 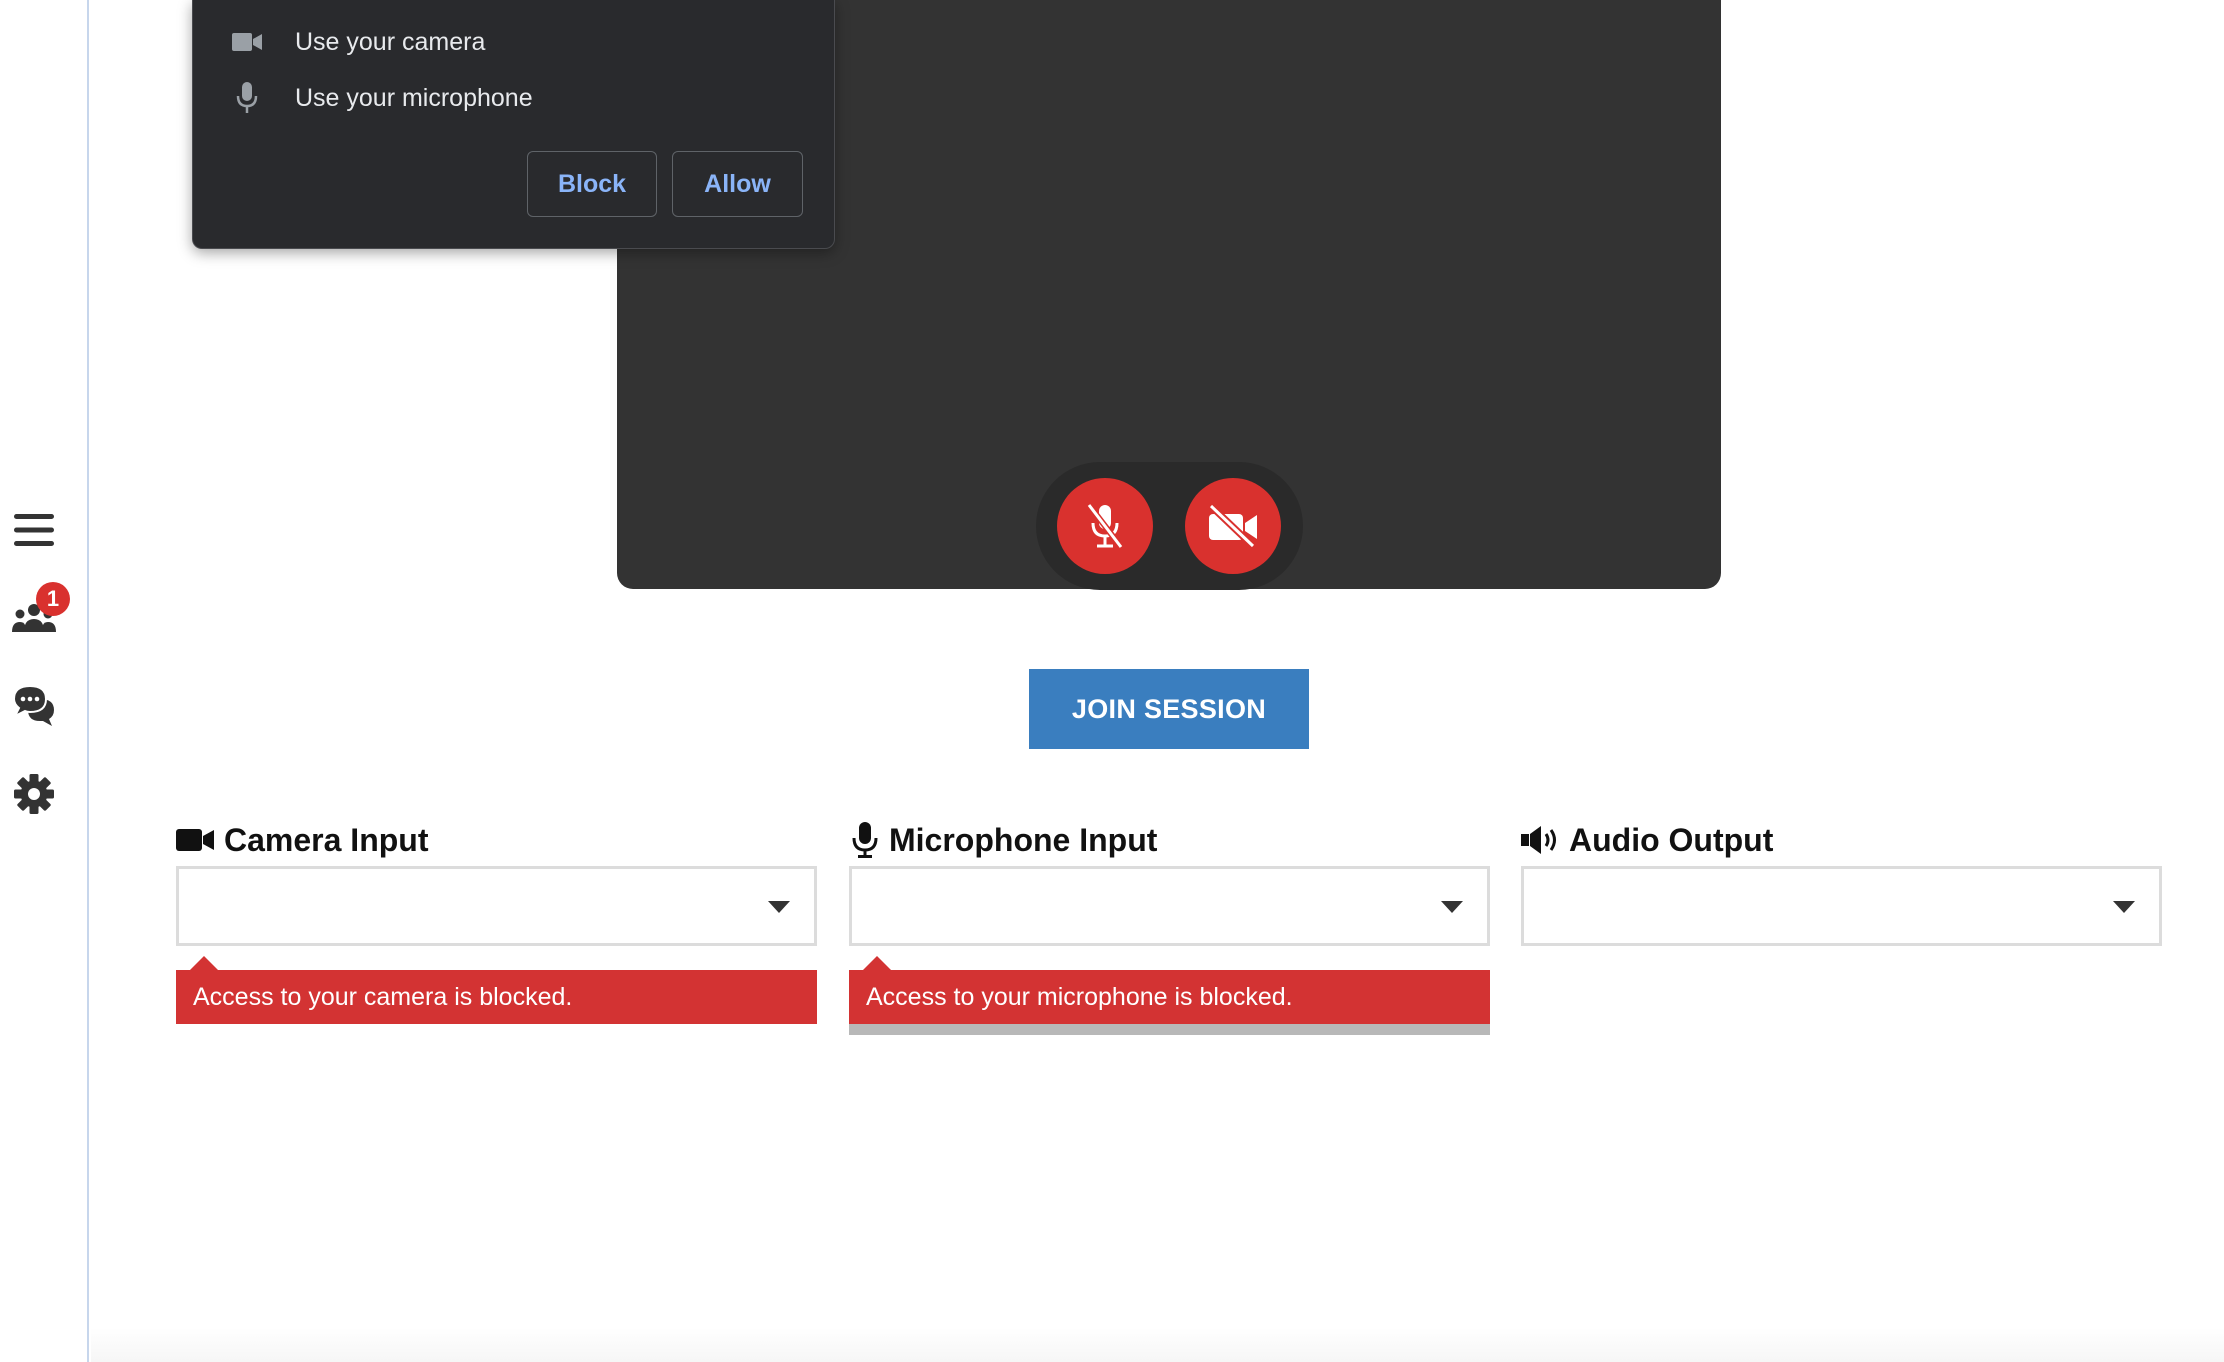 What do you see at coordinates (383, 996) in the screenshot?
I see `camera-error-text: Access to your camera is blocked.` at bounding box center [383, 996].